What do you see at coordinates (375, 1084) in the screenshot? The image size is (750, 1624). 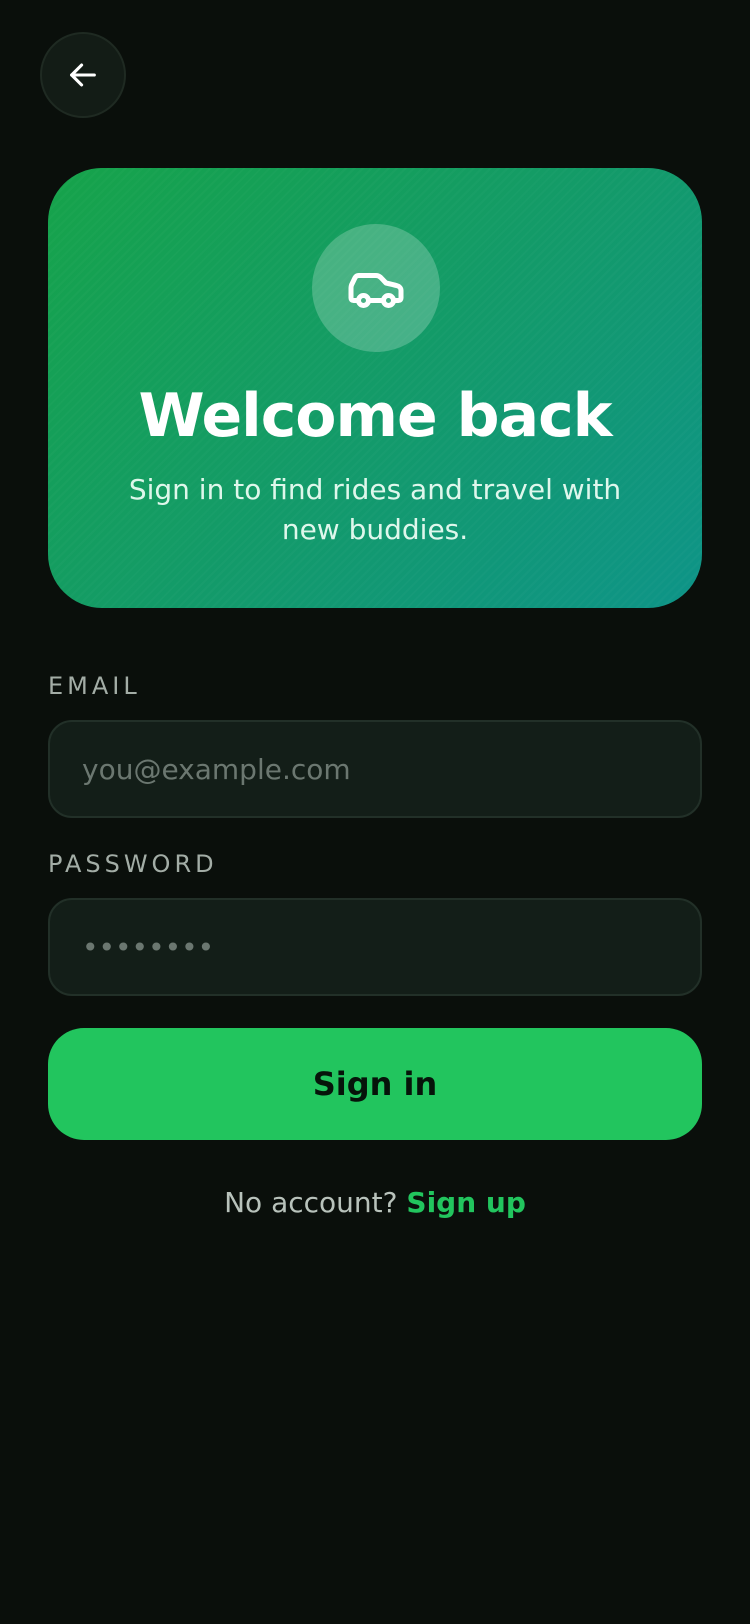 I see `sign-in-button: Sign in` at bounding box center [375, 1084].